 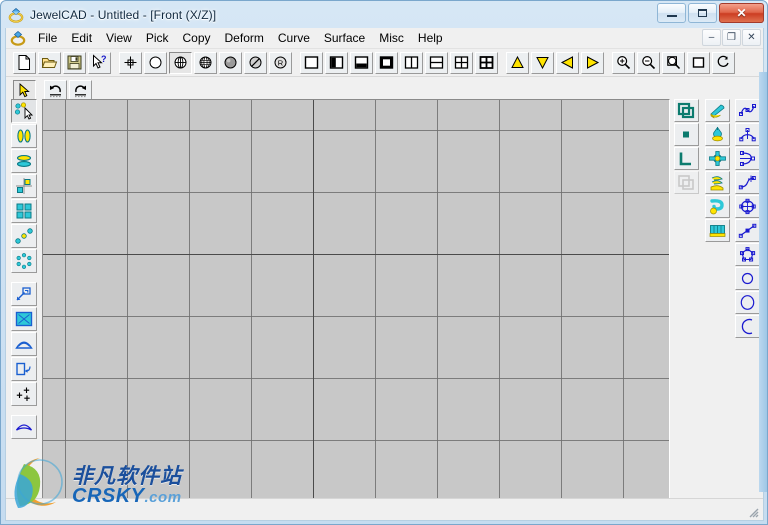 I want to click on pick-object-button, so click(x=24, y=111).